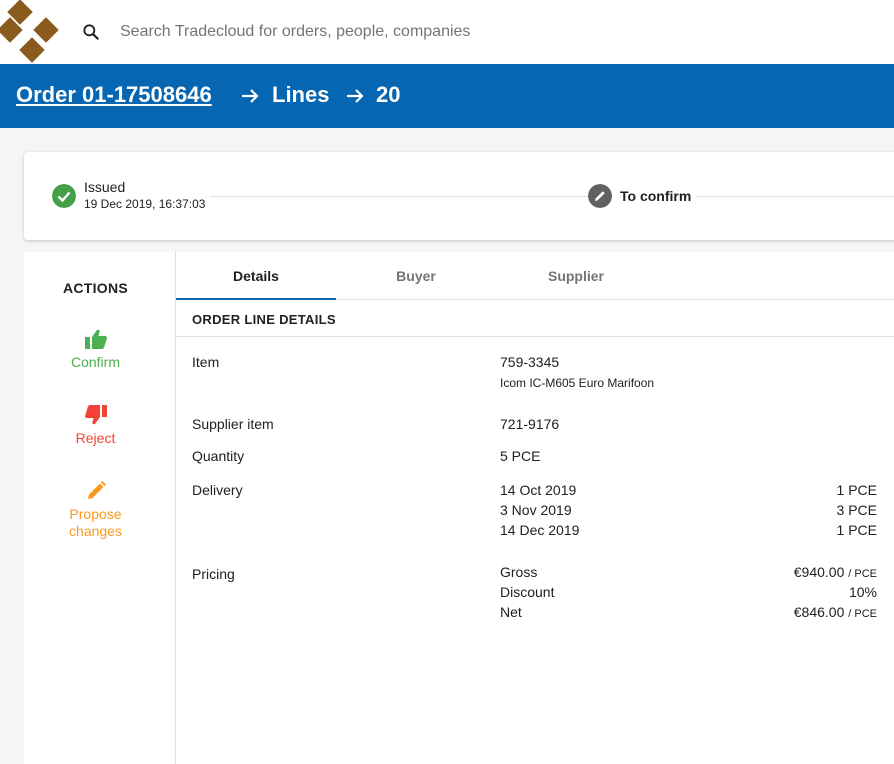 This screenshot has height=764, width=894. What do you see at coordinates (105, 187) in the screenshot?
I see `step-issued-title: Issued` at bounding box center [105, 187].